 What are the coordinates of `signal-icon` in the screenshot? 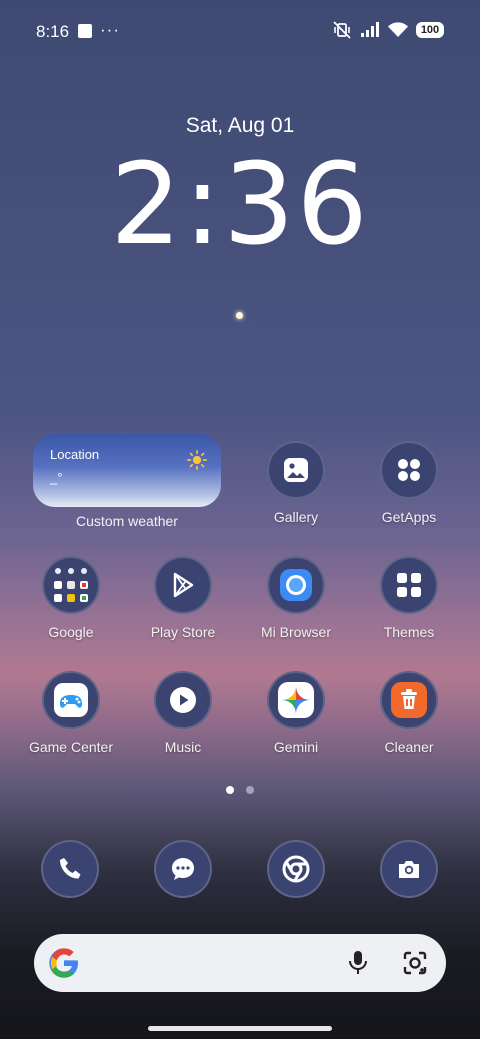 It's located at (370, 29).